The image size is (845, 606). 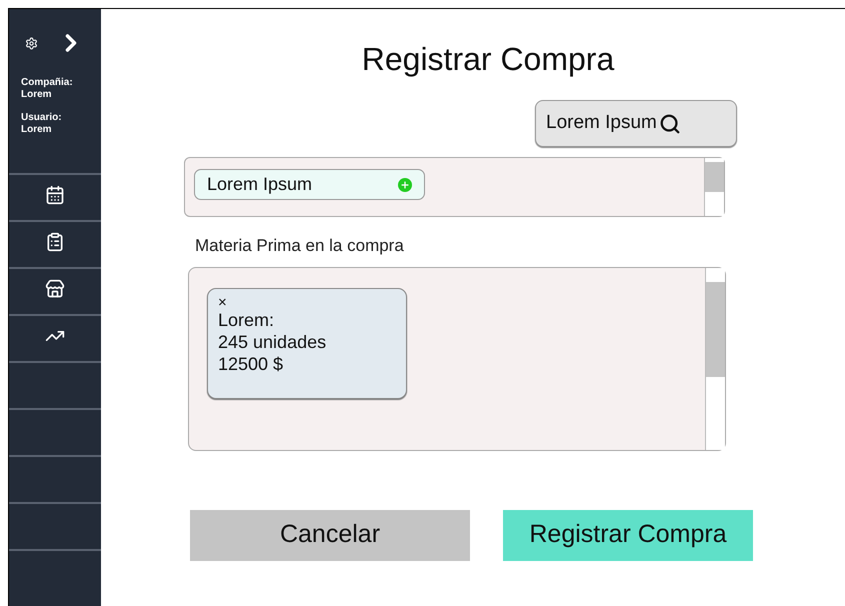 What do you see at coordinates (55, 242) in the screenshot?
I see `clipboard-icon` at bounding box center [55, 242].